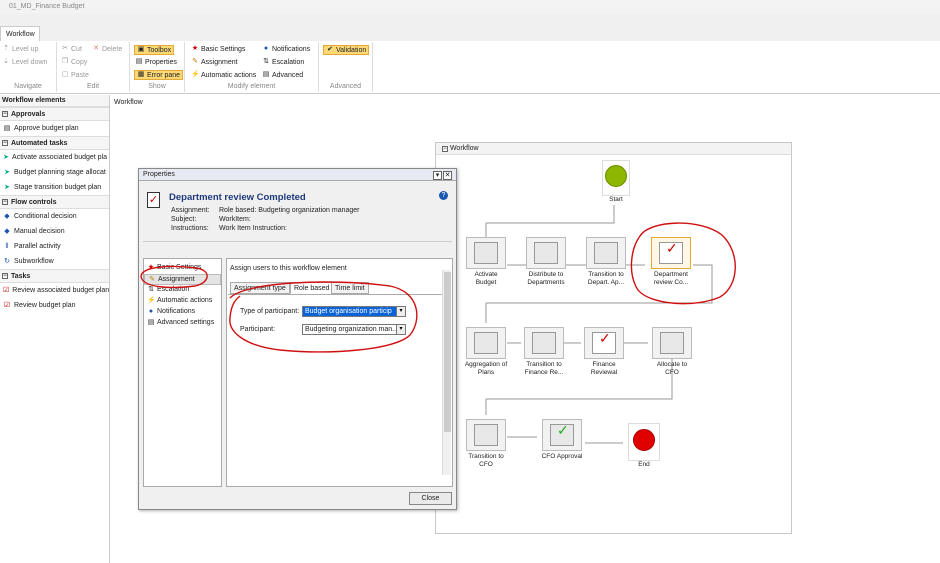  Describe the element at coordinates (24, 62) in the screenshot. I see `level-down-button: ⇣ Level down` at that location.